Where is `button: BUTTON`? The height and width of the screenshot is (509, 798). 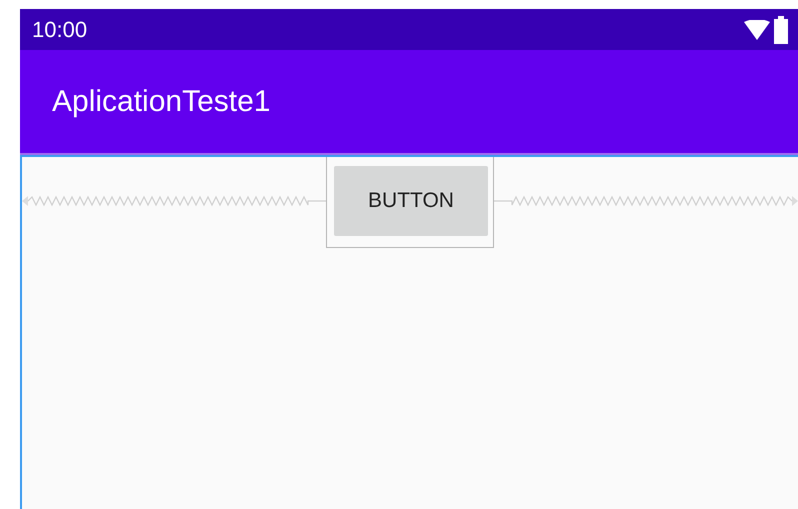 button: BUTTON is located at coordinates (411, 201).